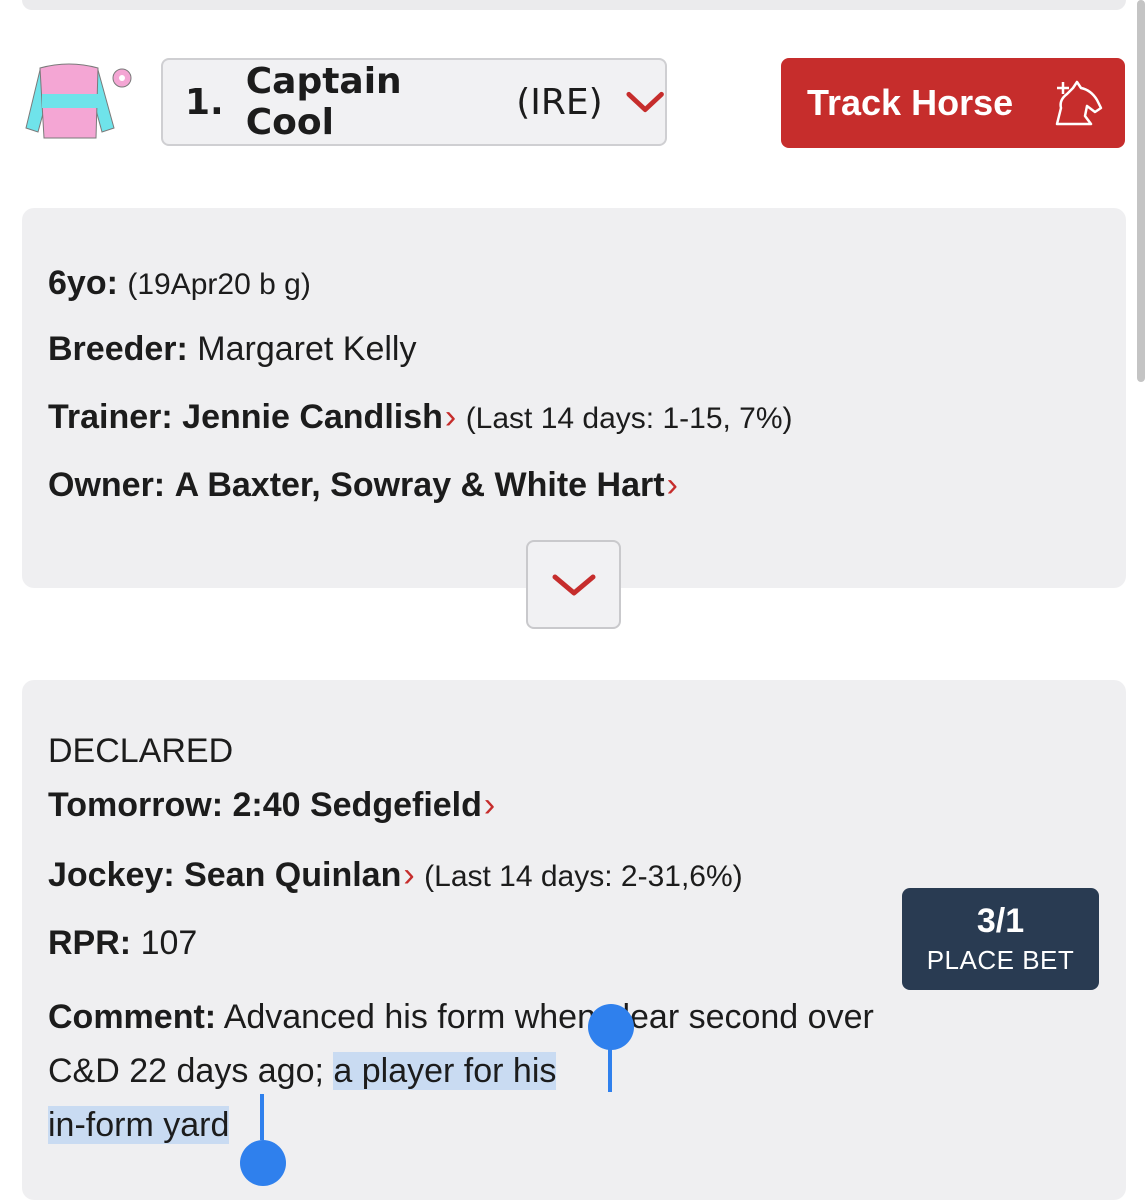 This screenshot has width=1148, height=1200. I want to click on selected-text-2: in-form yard, so click(139, 1125).